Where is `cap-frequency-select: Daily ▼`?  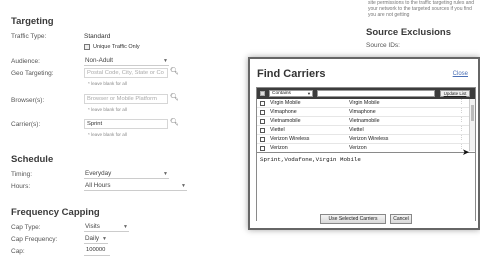 cap-frequency-select: Daily ▼ is located at coordinates (96, 239).